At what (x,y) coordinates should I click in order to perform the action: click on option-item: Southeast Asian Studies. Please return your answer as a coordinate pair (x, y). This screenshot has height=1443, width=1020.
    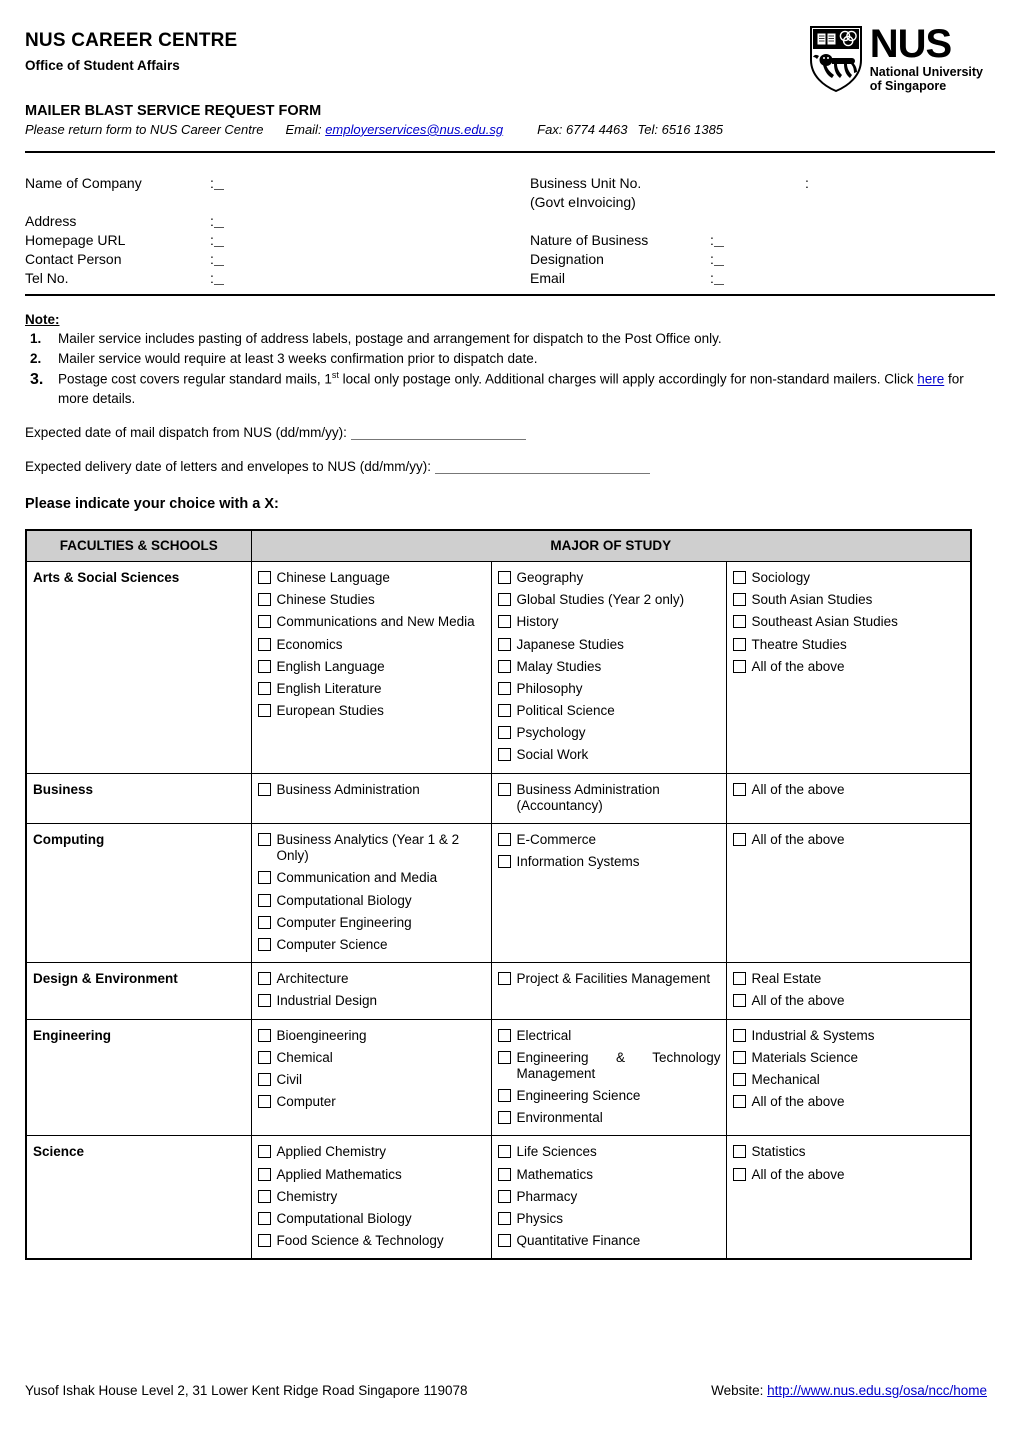
    Looking at the image, I should click on (849, 622).